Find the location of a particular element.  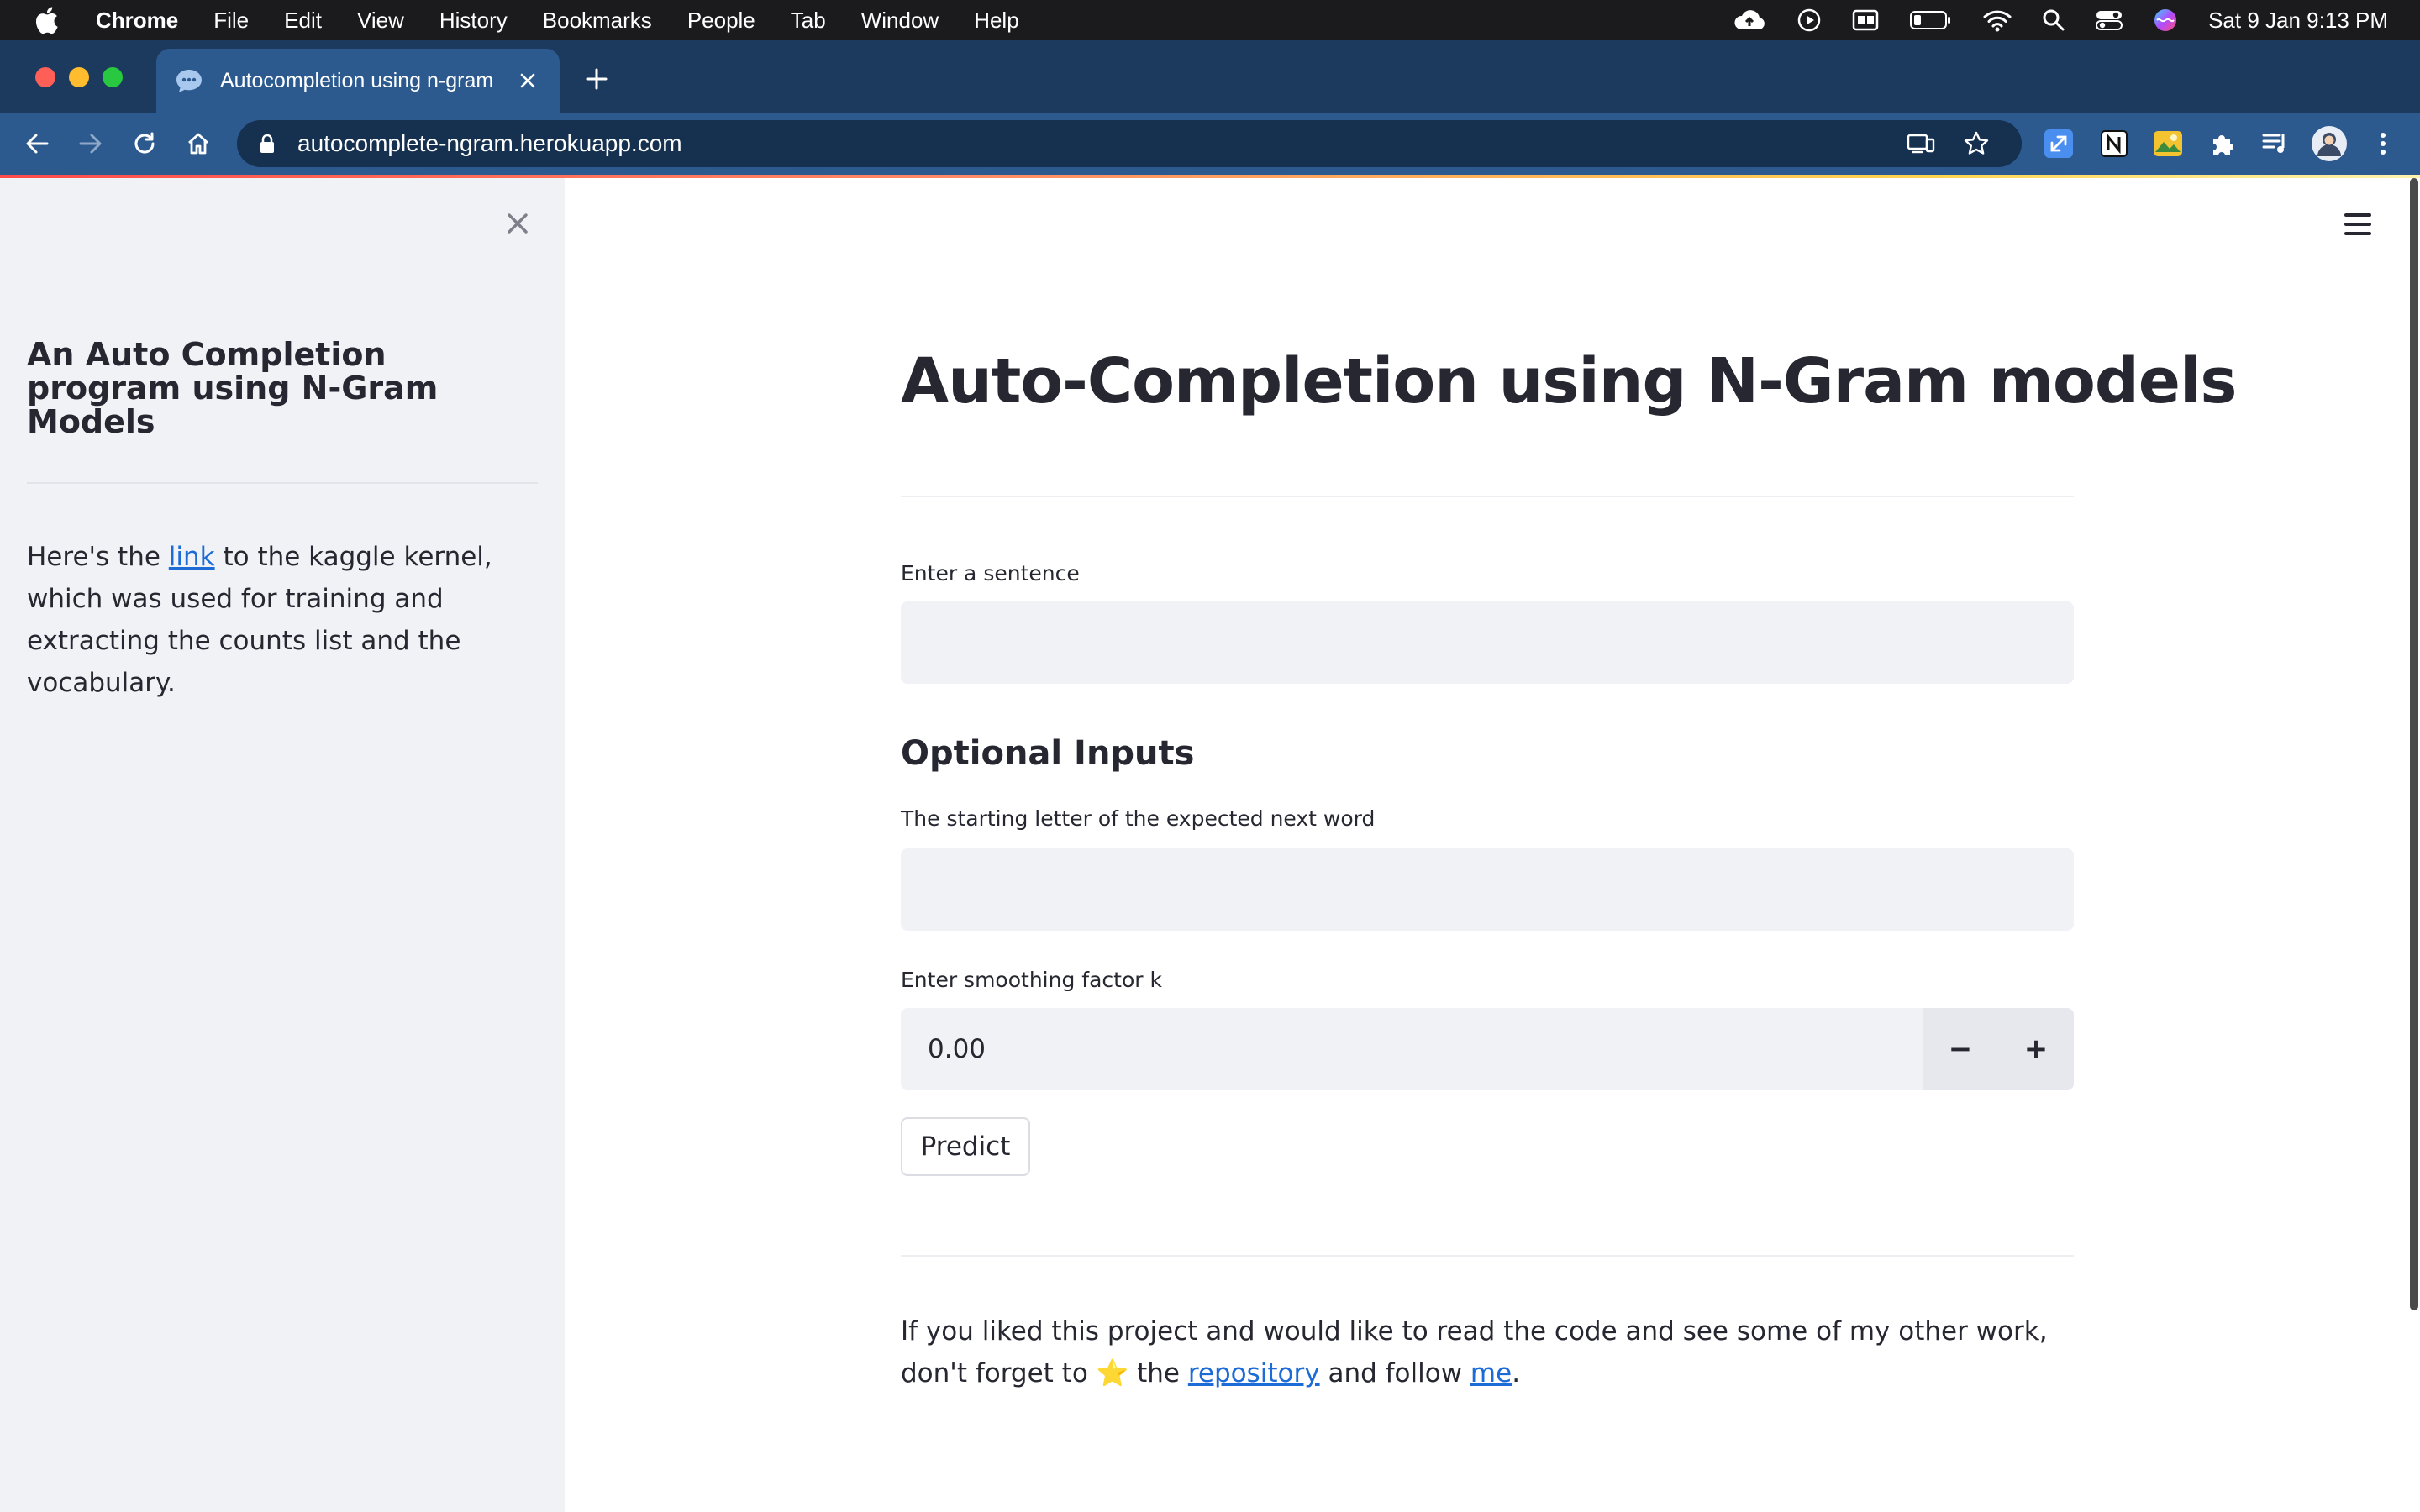

bookmark-star-icon is located at coordinates (1977, 143).